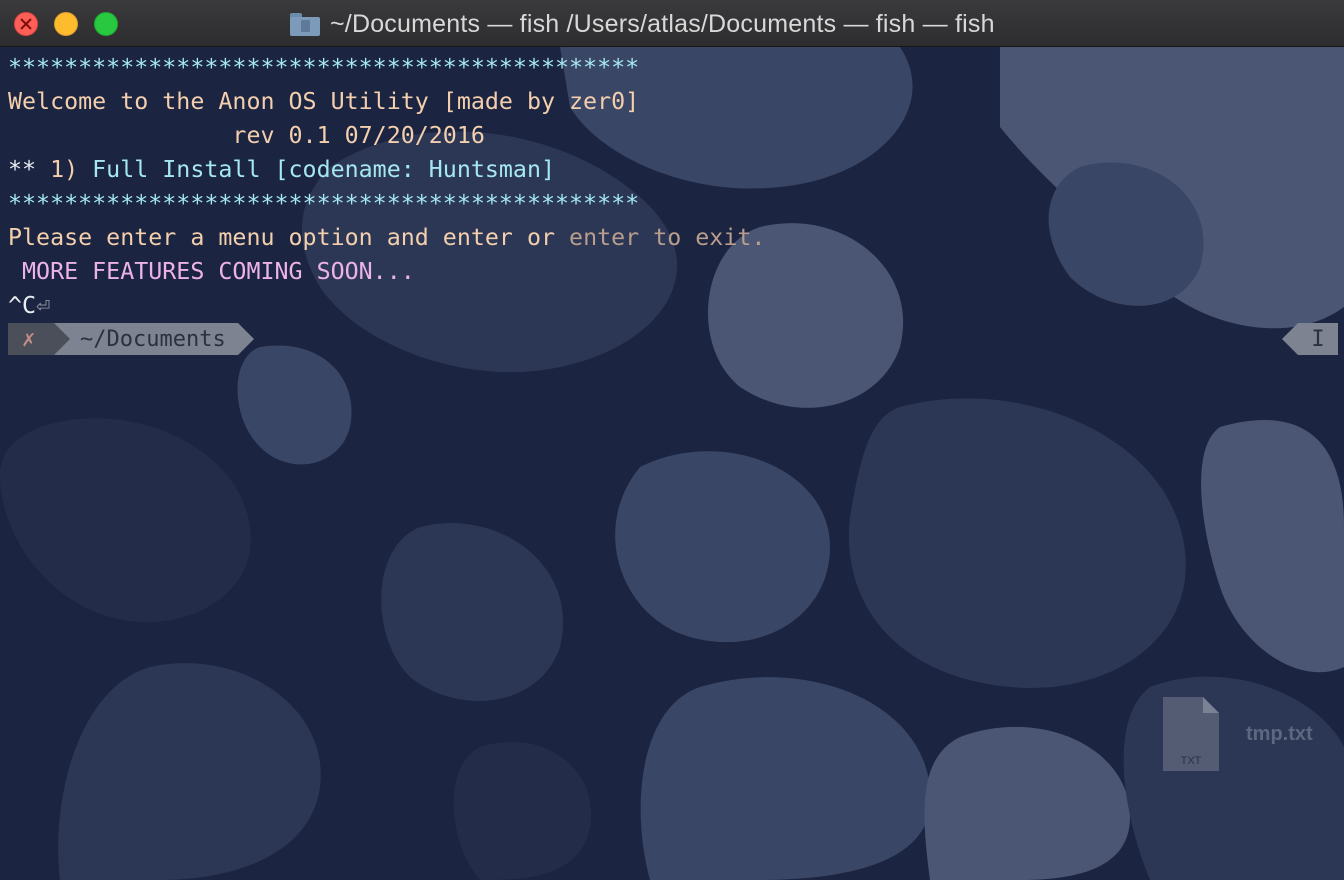  I want to click on prompt-path-segment: ~/Documents, so click(154, 339).